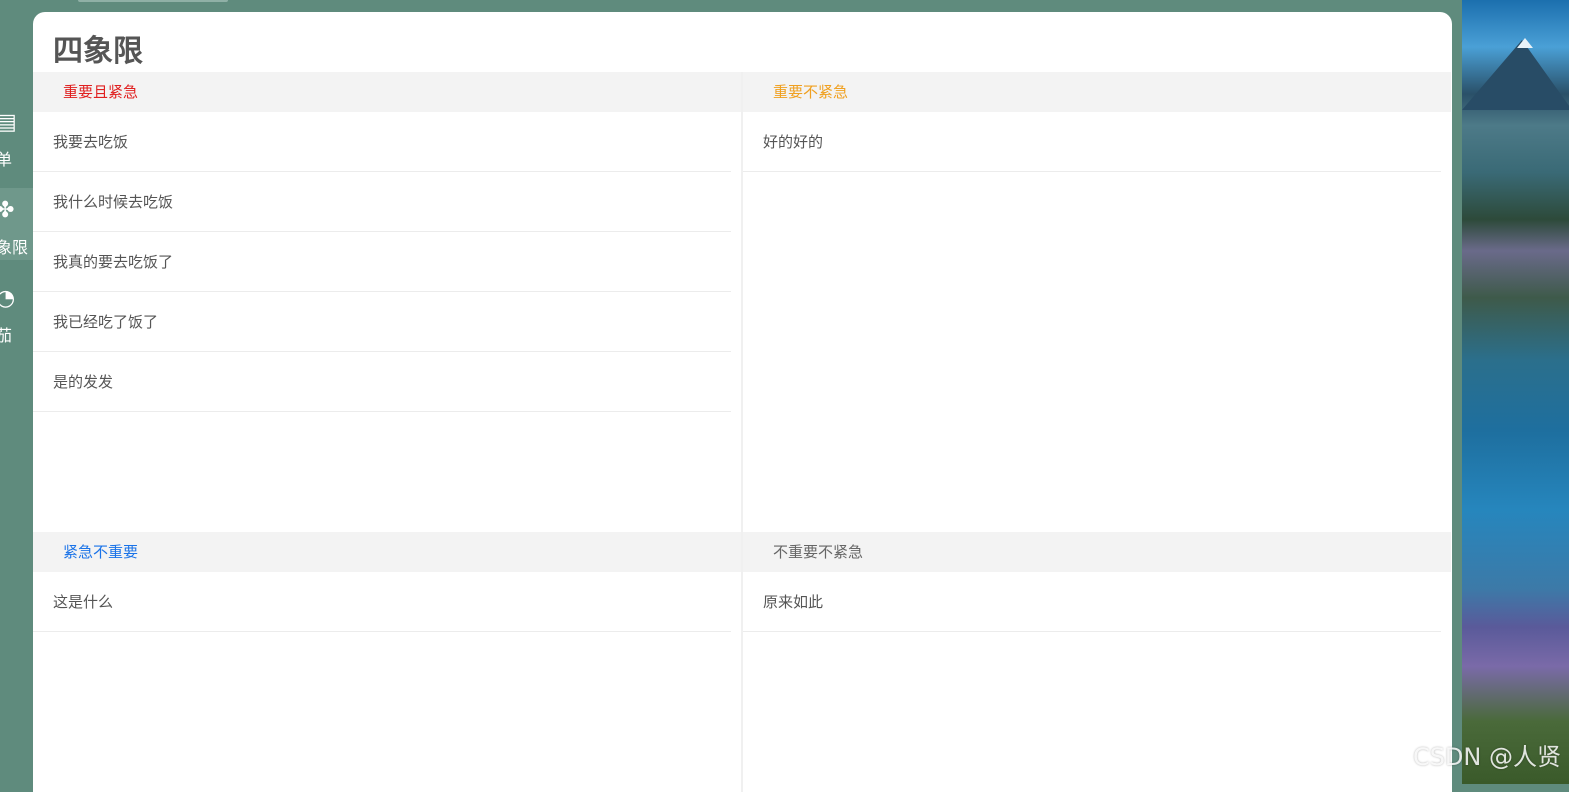  I want to click on mountain-shape, so click(1515, 75).